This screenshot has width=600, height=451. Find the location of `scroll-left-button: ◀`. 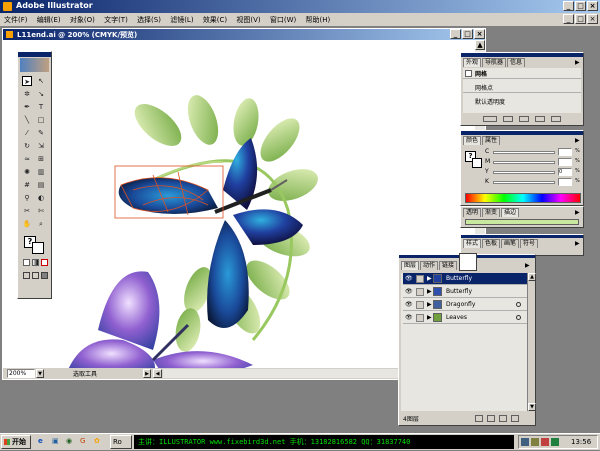

scroll-left-button: ◀ is located at coordinates (157, 373).